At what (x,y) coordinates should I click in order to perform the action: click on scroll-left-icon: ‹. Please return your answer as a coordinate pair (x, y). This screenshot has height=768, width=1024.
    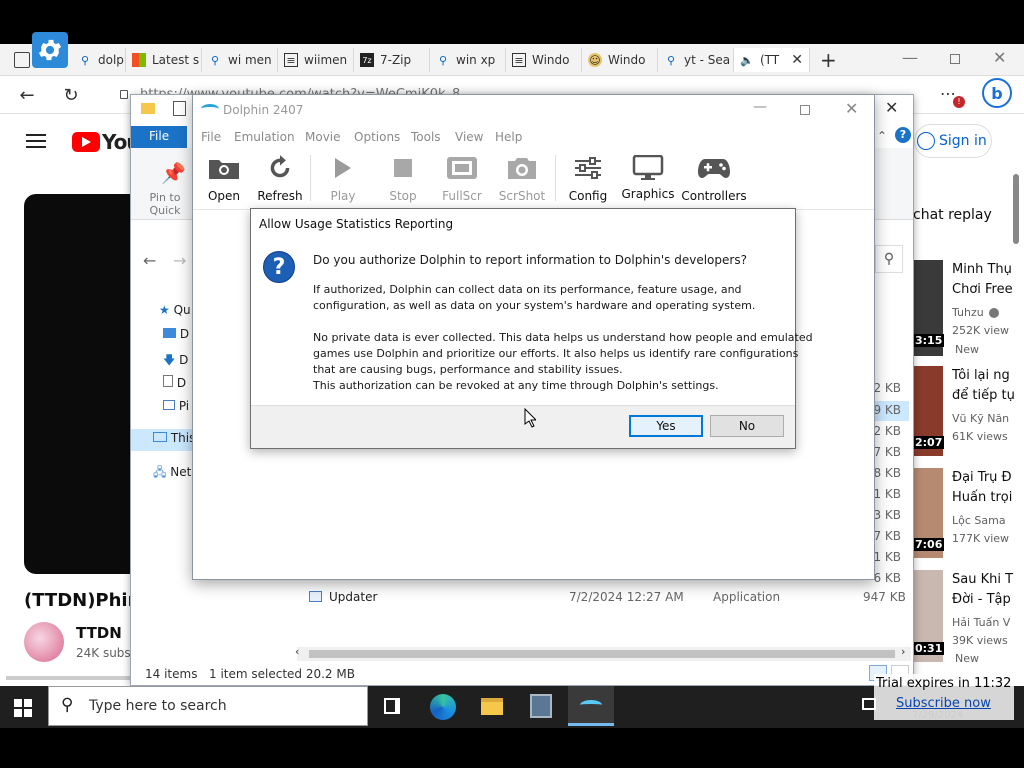
    Looking at the image, I should click on (297, 651).